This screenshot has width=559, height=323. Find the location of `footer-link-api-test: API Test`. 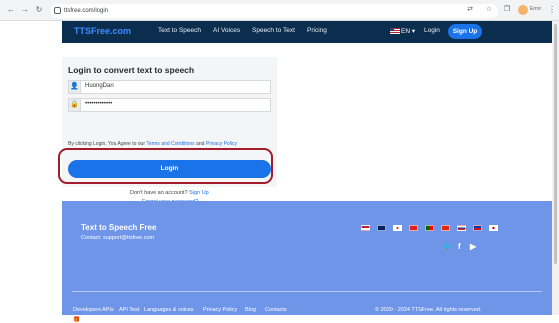

footer-link-api-test: API Test is located at coordinates (129, 310).